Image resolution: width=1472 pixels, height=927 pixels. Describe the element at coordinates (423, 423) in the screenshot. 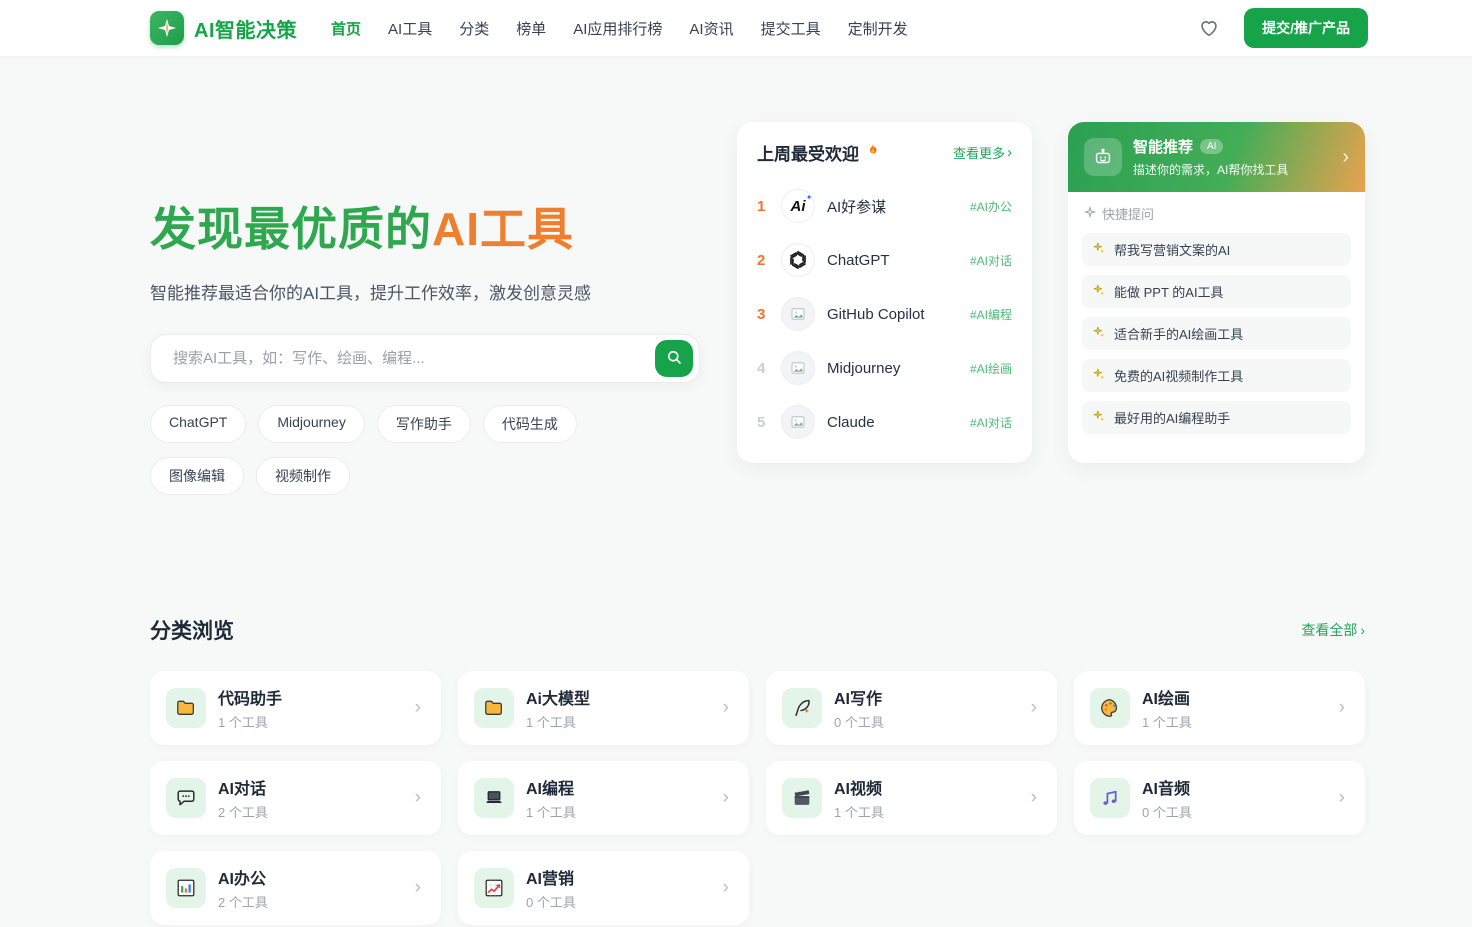

I see `hot-tag: 写作助手` at that location.